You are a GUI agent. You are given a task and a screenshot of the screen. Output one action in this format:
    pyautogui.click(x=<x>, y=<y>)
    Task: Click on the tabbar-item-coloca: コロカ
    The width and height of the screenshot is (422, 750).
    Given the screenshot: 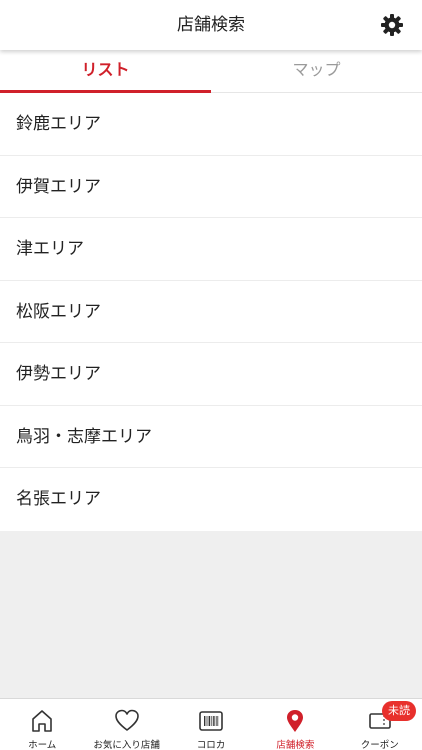 What is the action you would take?
    pyautogui.click(x=211, y=724)
    